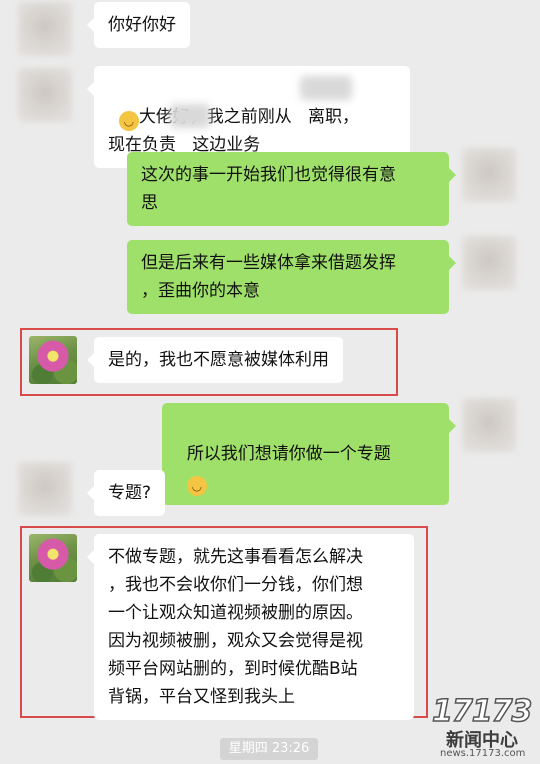 The height and width of the screenshot is (764, 540). Describe the element at coordinates (269, 749) in the screenshot. I see `message-timestamp: 星期四 23:26` at that location.